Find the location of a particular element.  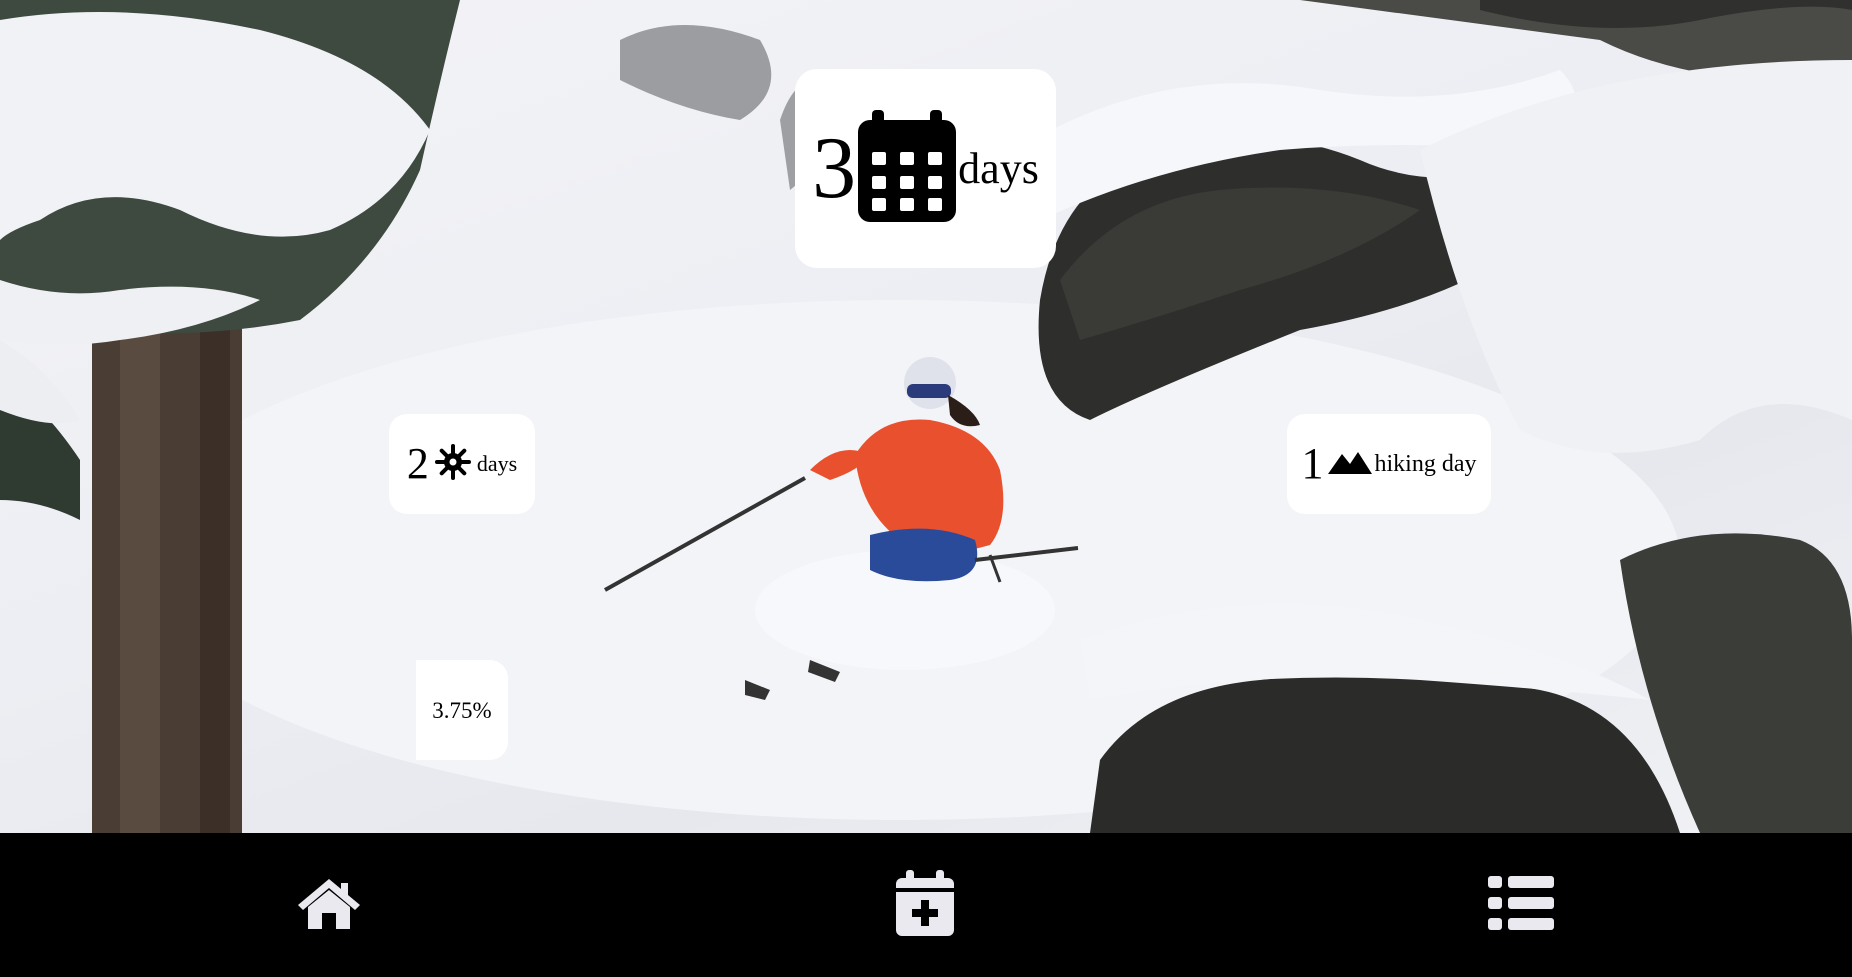

calendar-plus-icon is located at coordinates (925, 905).